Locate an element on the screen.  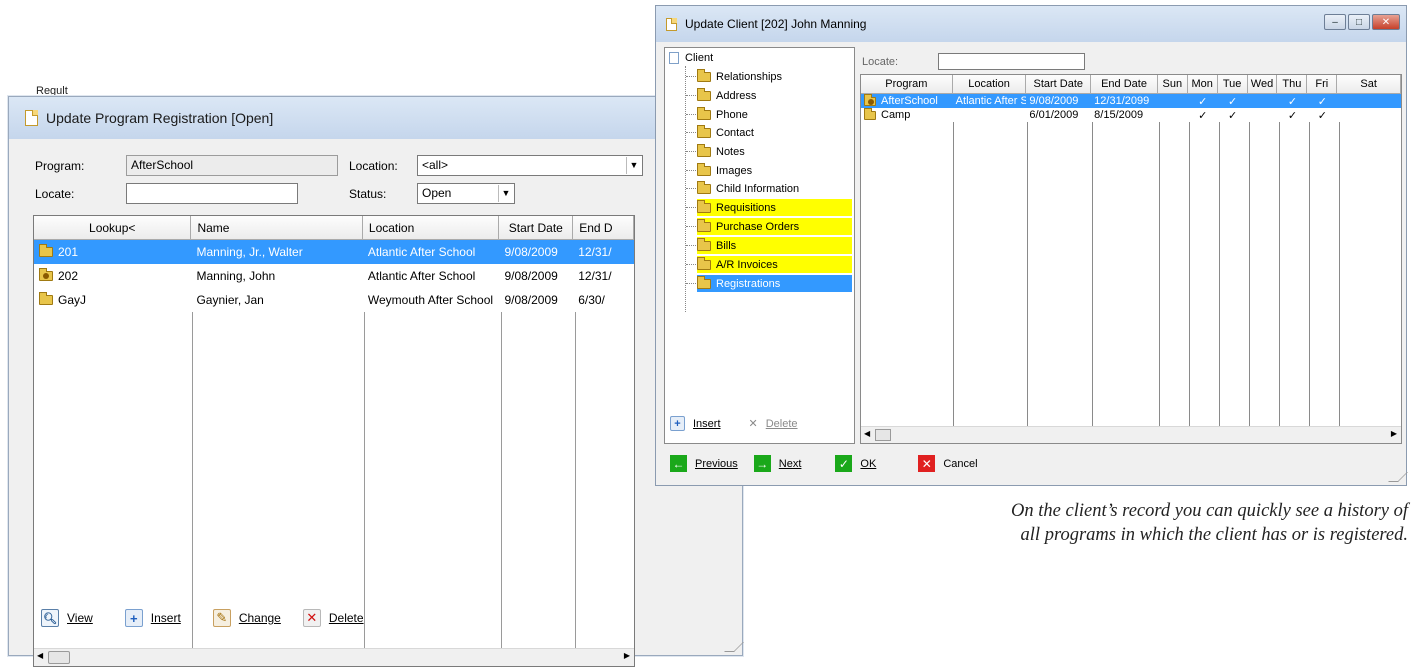
column-header-thu: Thu is located at coordinates (1292, 84).